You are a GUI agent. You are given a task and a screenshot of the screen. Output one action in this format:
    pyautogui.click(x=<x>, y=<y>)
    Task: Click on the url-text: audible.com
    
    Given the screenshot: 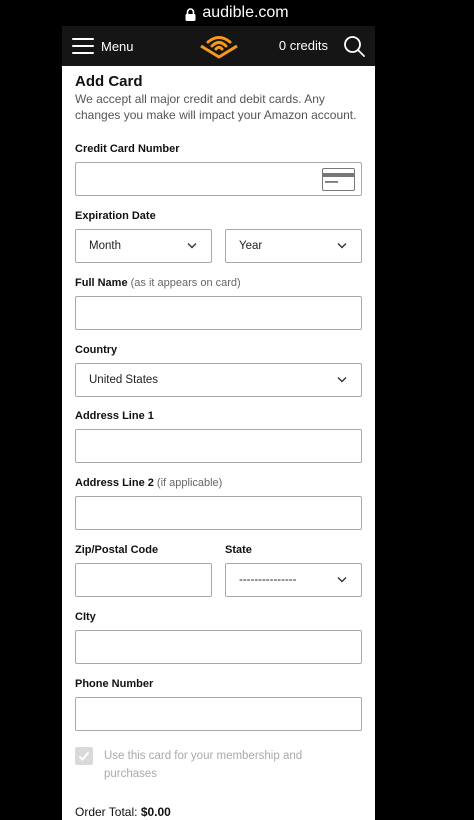 What is the action you would take?
    pyautogui.click(x=245, y=12)
    